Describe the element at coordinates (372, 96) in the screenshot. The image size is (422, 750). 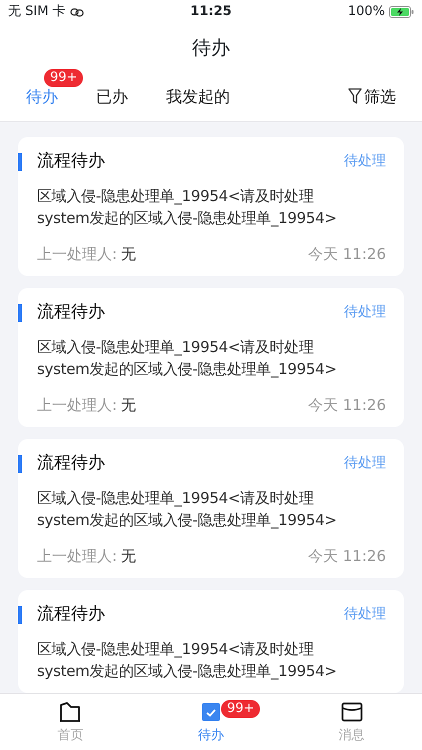
I see `filter-button: 筛选` at that location.